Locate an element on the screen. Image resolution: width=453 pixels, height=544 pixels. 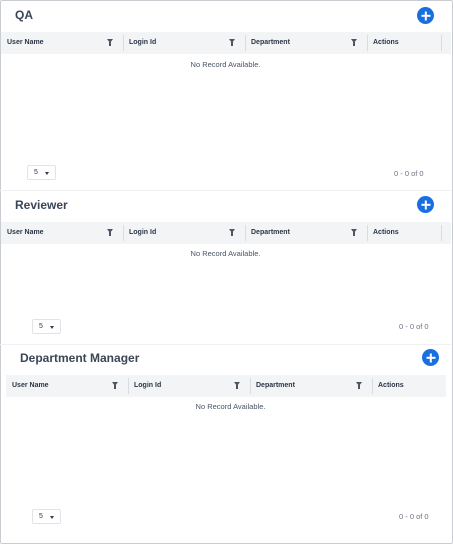
section-title: Department Manager is located at coordinates (80, 358).